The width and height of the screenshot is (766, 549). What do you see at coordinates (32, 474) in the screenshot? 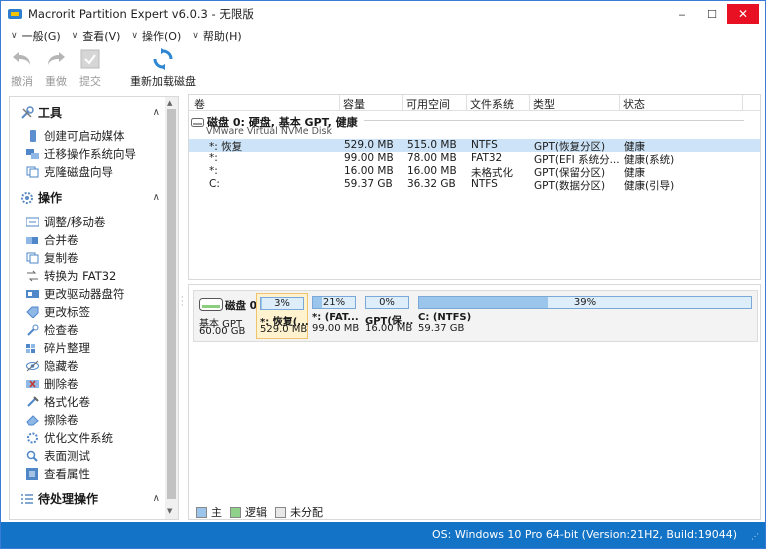
I see `properties-icon` at bounding box center [32, 474].